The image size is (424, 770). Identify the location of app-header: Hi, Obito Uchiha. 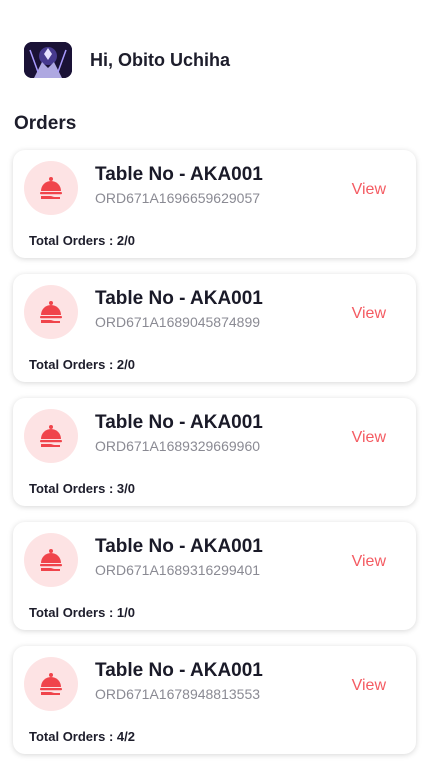
(127, 60).